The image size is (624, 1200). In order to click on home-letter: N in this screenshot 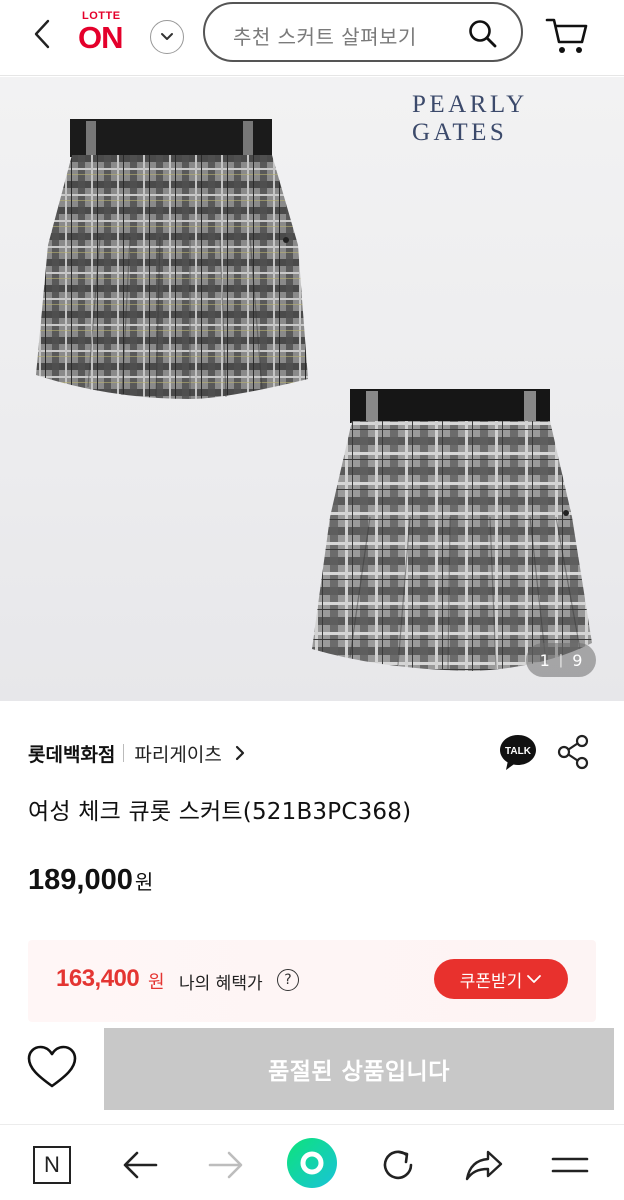, I will do `click(52, 1164)`.